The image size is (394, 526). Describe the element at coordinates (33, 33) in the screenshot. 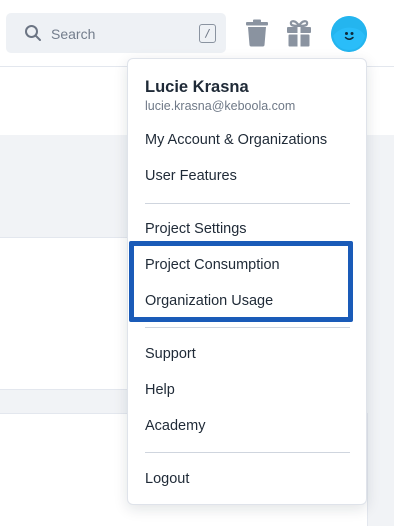

I see `search-icon` at that location.